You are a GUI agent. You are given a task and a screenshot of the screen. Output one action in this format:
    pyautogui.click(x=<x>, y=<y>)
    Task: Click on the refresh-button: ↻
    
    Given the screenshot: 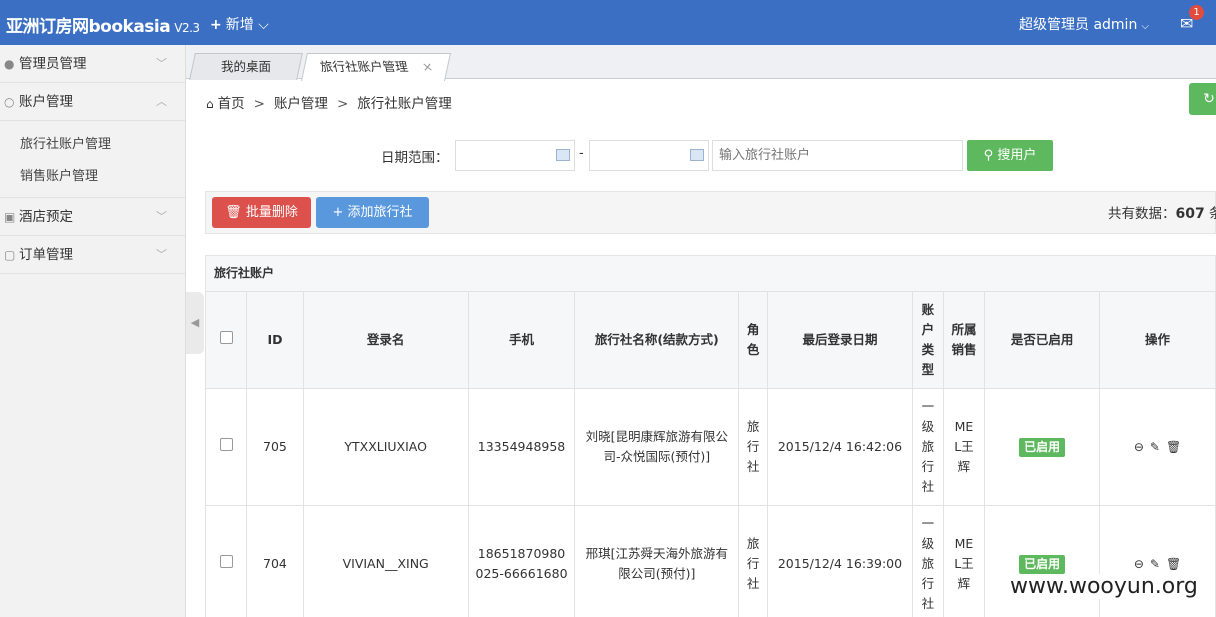 What is the action you would take?
    pyautogui.click(x=1202, y=99)
    